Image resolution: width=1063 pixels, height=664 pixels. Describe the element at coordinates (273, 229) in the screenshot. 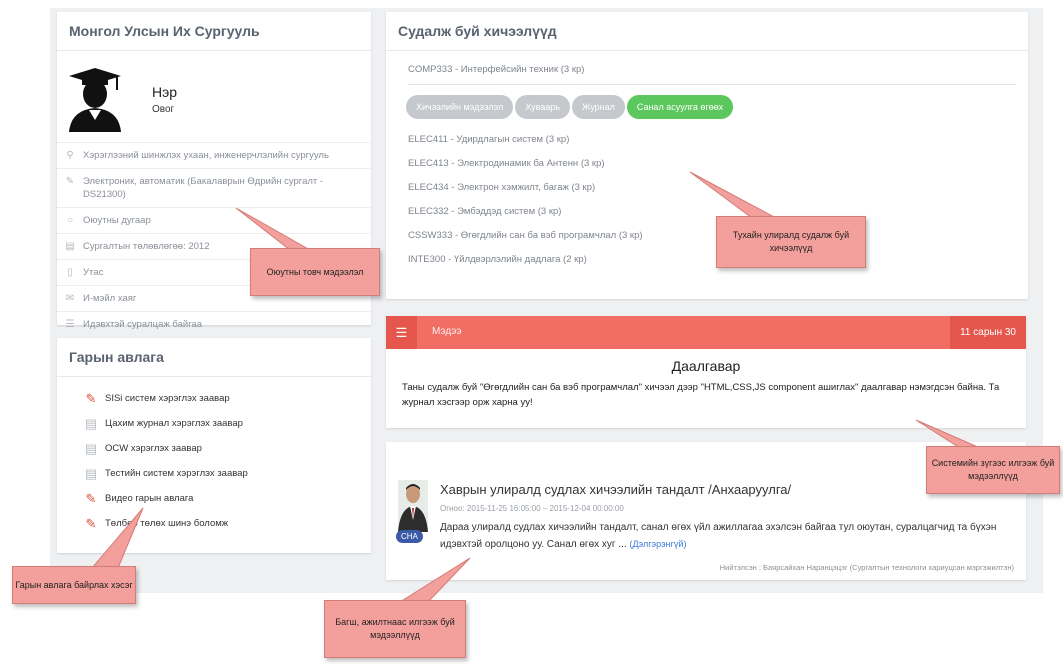

I see `tail-student-info` at that location.